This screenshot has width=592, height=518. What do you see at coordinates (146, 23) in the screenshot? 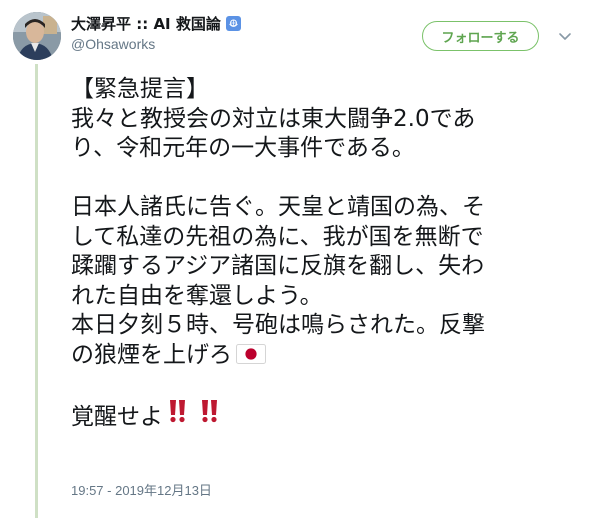
I see `display-name: 大澤昇平 :: AI 救国論` at bounding box center [146, 23].